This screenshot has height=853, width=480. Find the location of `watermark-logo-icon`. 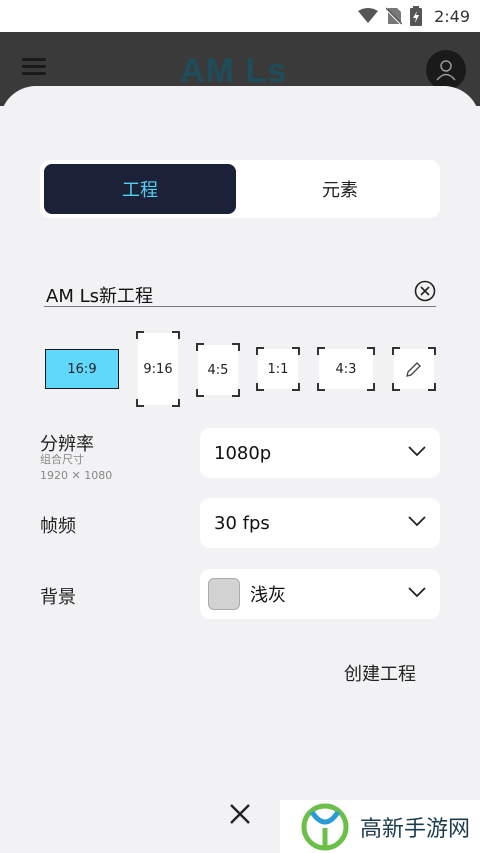

watermark-logo-icon is located at coordinates (325, 826).